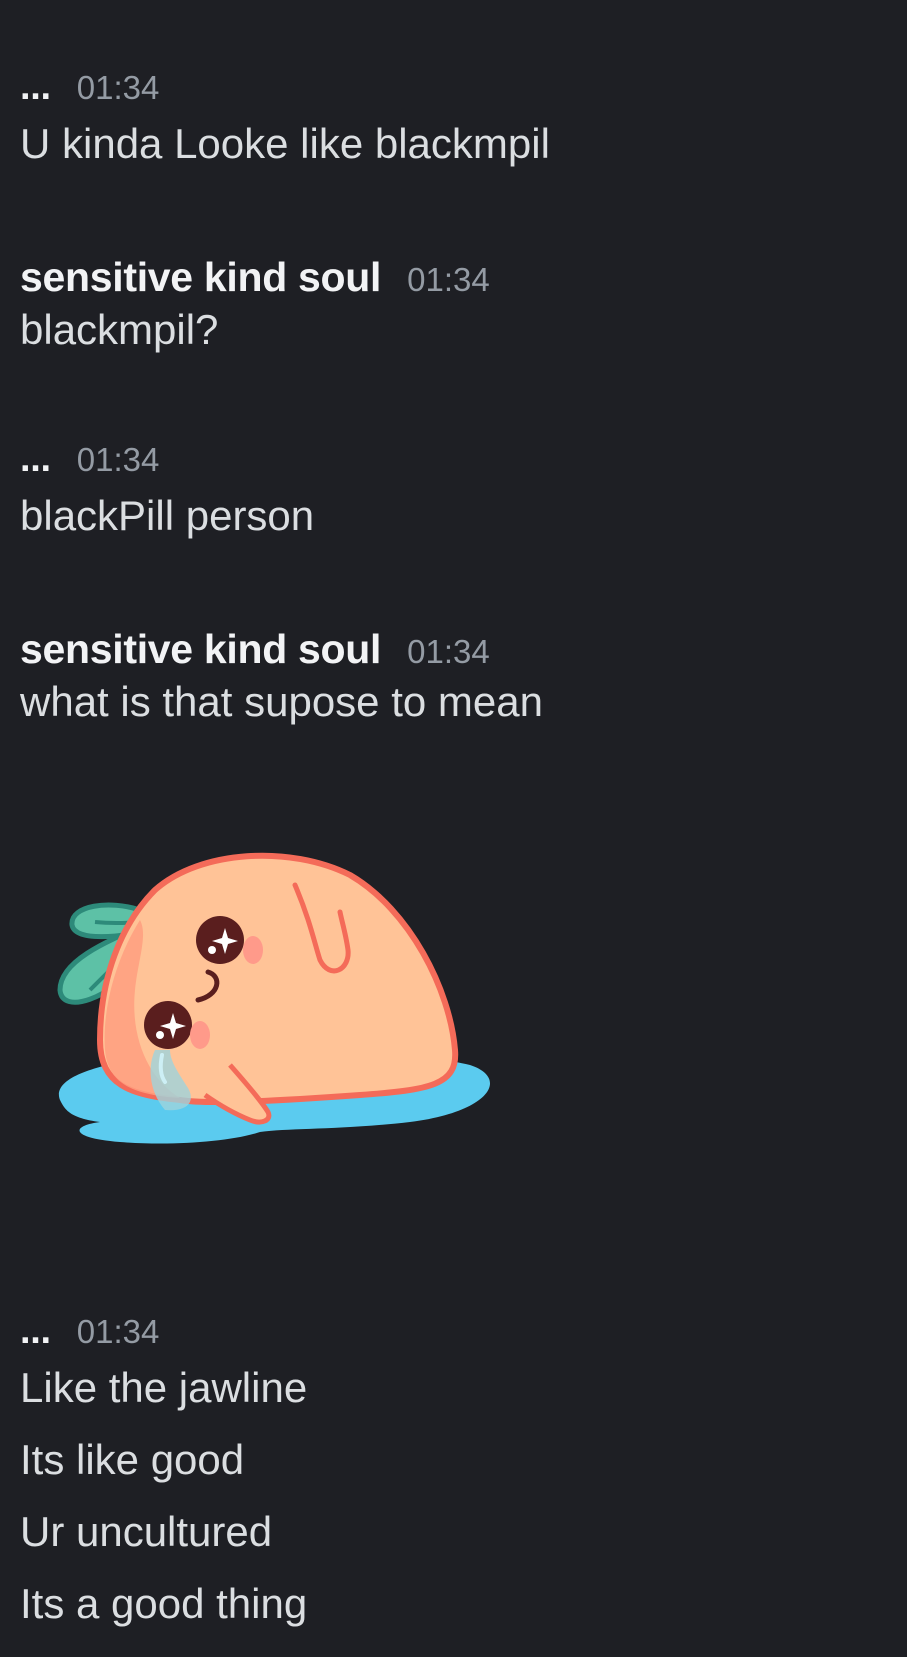 The image size is (907, 1657). I want to click on message-text: blackPill person, so click(167, 515).